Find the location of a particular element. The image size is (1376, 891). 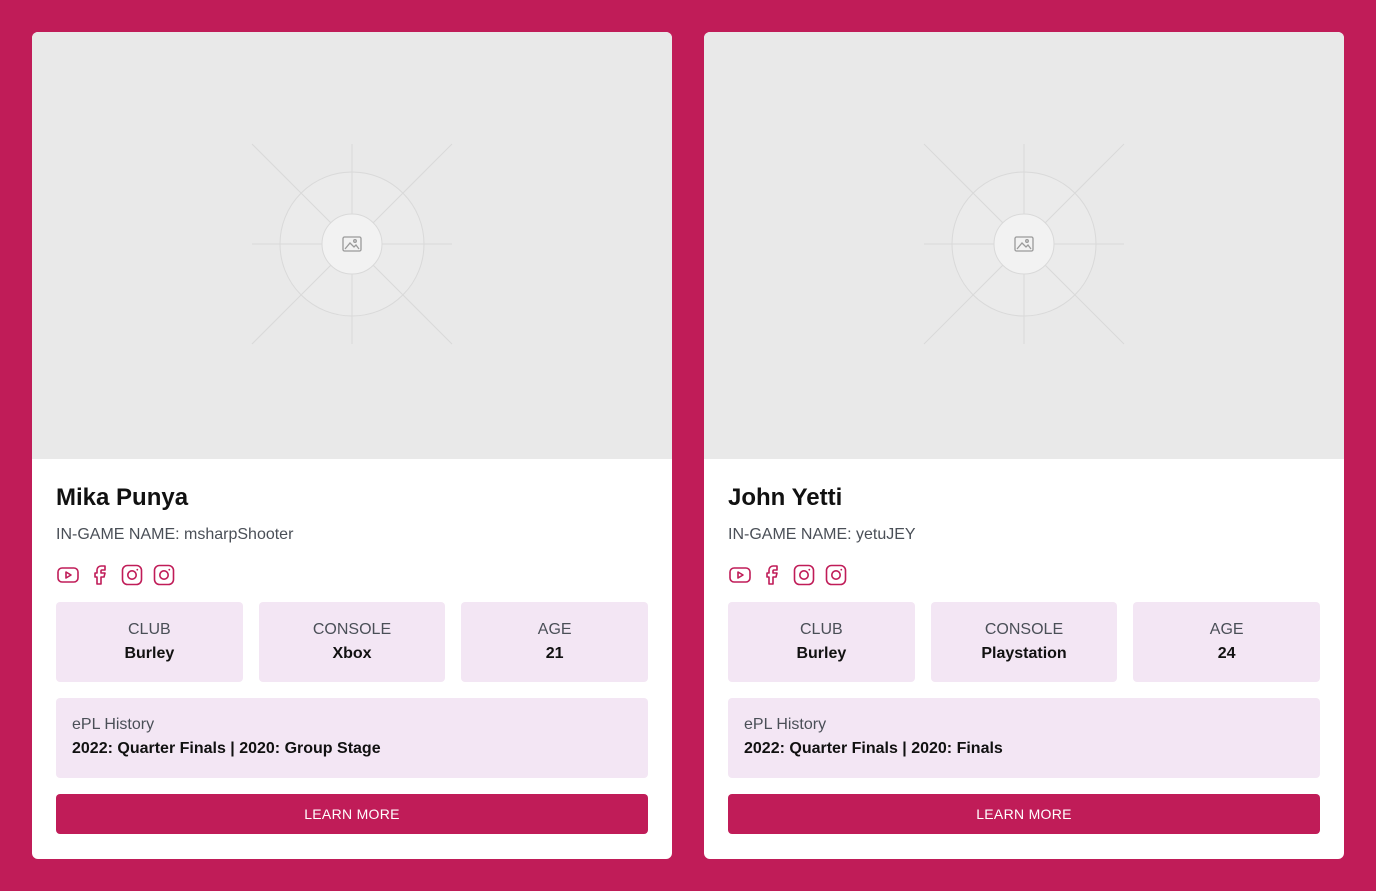

in-game-name-value: yetuJEY is located at coordinates (886, 534).